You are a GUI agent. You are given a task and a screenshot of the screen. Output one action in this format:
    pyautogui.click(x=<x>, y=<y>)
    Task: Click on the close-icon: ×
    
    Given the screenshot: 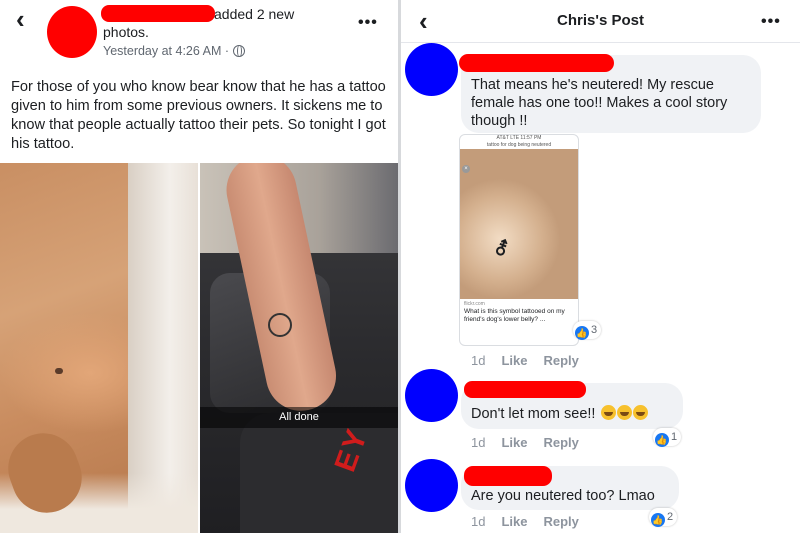 What is the action you would take?
    pyautogui.click(x=466, y=169)
    